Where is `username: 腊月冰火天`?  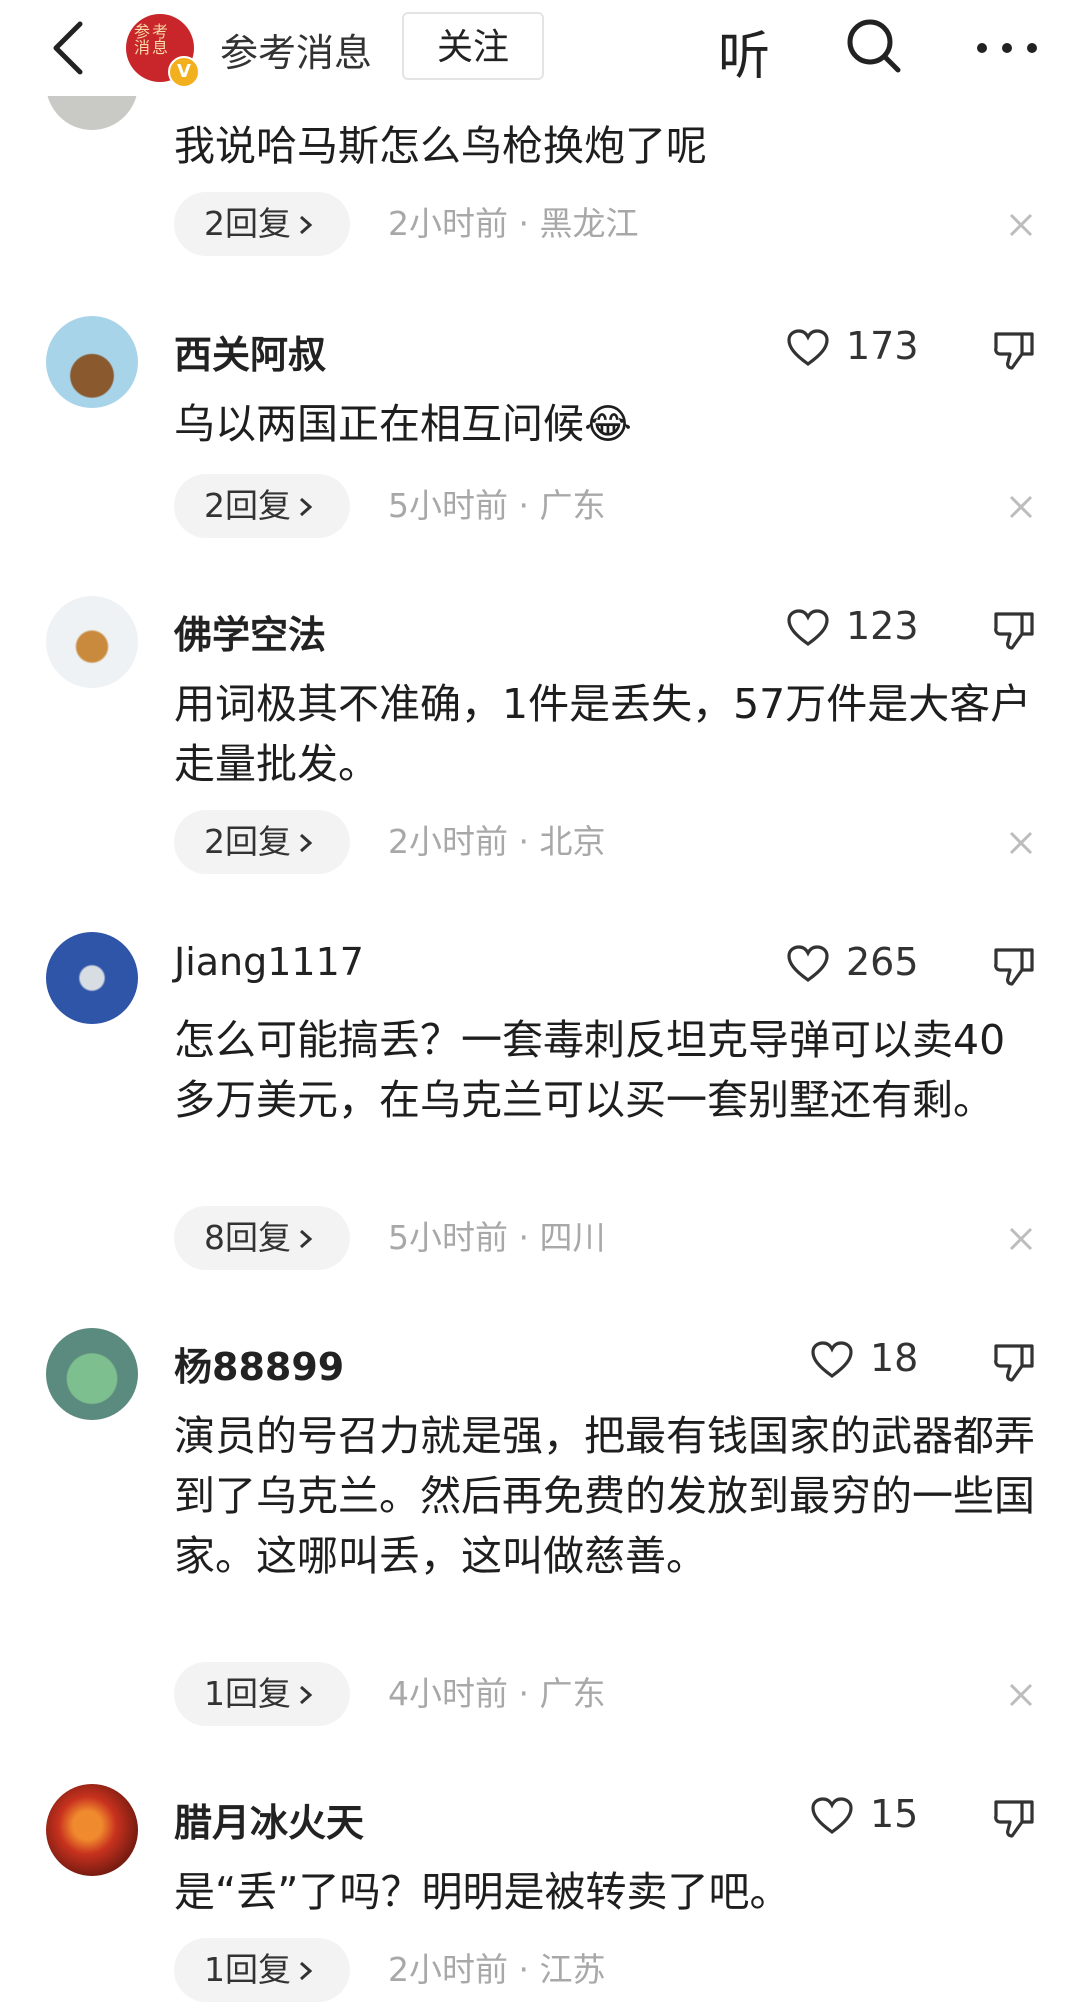
username: 腊月冰火天 is located at coordinates (269, 1819).